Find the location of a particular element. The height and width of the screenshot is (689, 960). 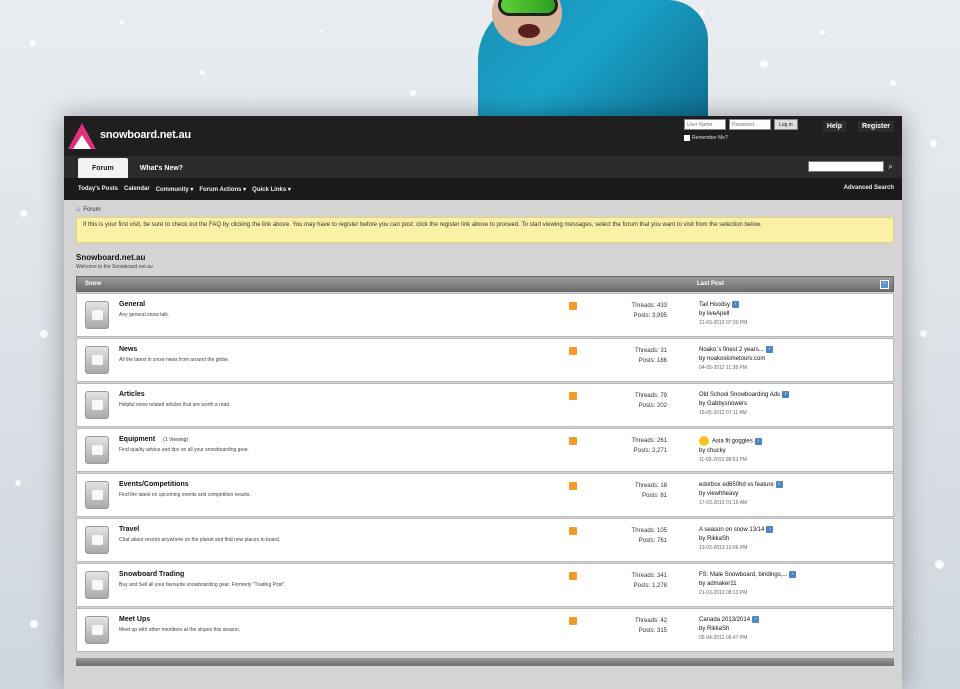

forum-name: Equipment (1 Viewing) is located at coordinates (153, 439).